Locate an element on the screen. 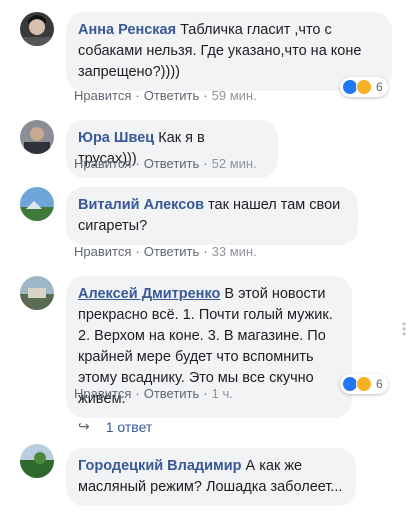  timestamp: 1 ч. is located at coordinates (222, 393).